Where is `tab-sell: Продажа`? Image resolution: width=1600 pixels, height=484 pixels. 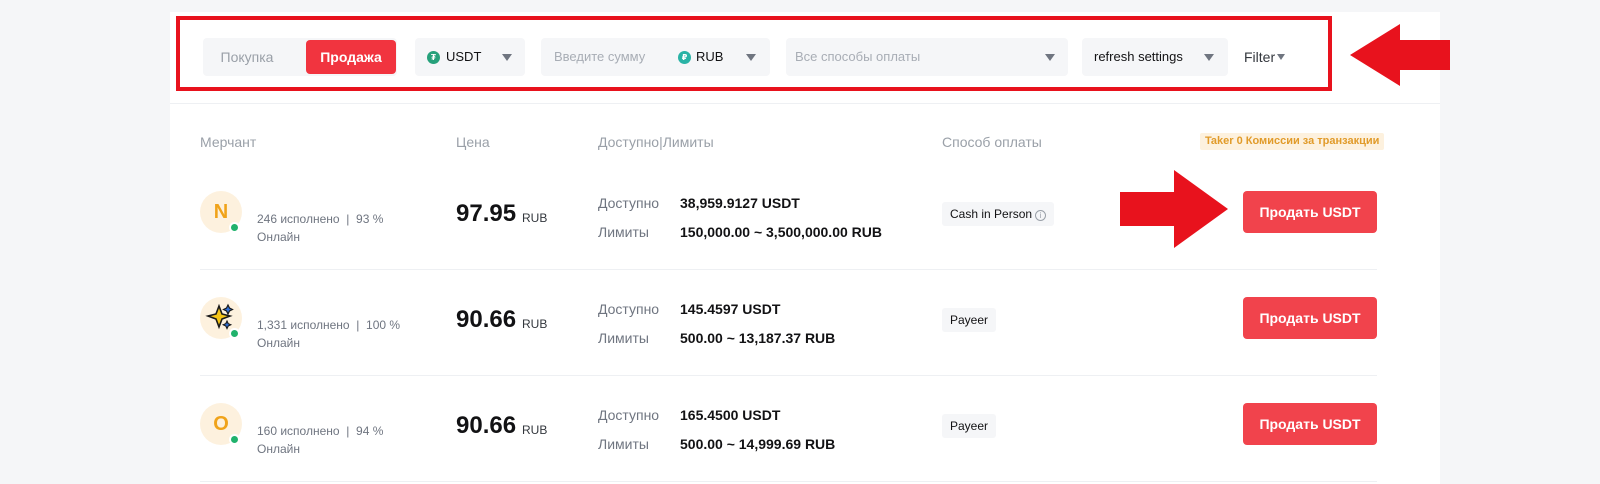 tab-sell: Продажа is located at coordinates (351, 57).